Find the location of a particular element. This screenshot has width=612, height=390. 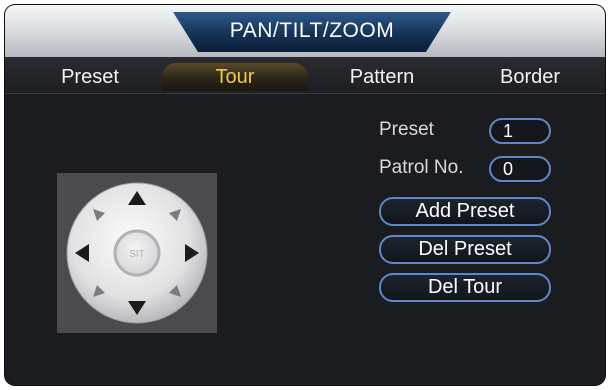

patrol-no-input is located at coordinates (520, 169).